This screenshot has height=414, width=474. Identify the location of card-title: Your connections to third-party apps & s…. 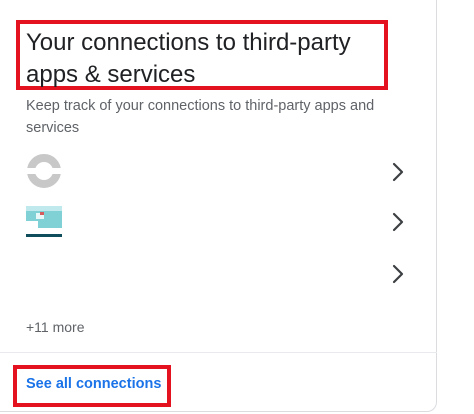
(188, 58).